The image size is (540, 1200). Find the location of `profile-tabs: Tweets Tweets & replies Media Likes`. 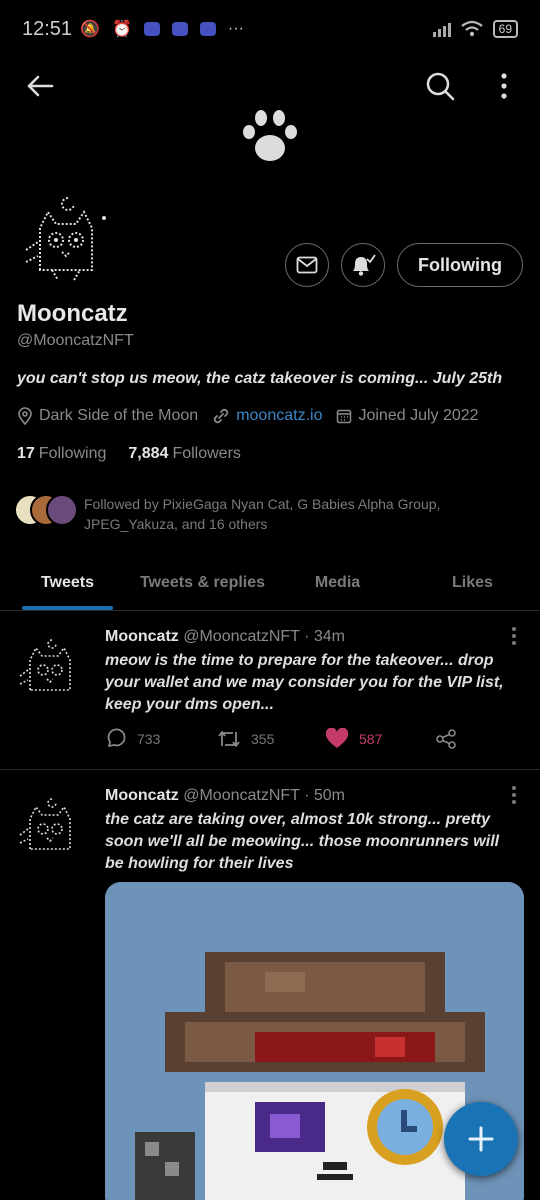

profile-tabs: Tweets Tweets & replies Media Likes is located at coordinates (270, 583).